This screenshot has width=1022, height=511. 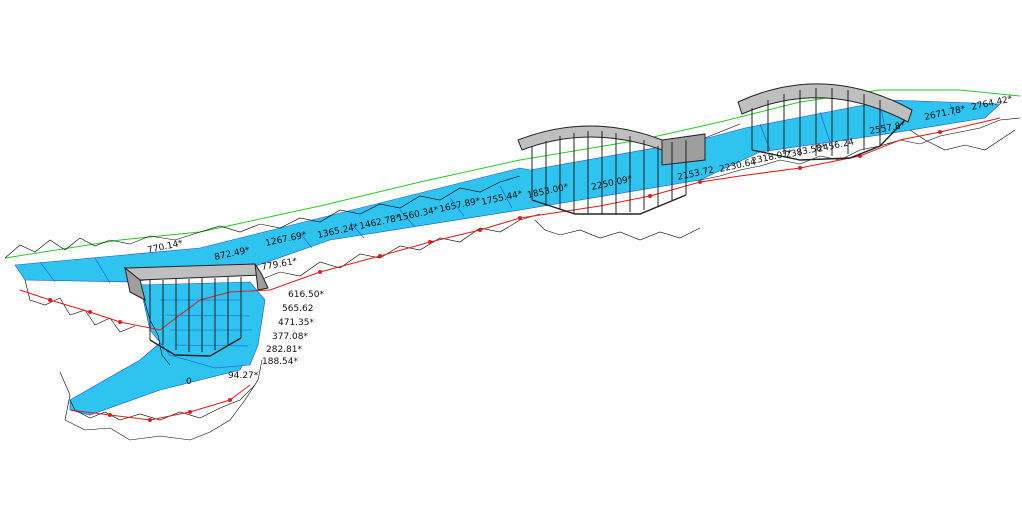 What do you see at coordinates (306, 295) in the screenshot?
I see `station-label: 616.50*` at bounding box center [306, 295].